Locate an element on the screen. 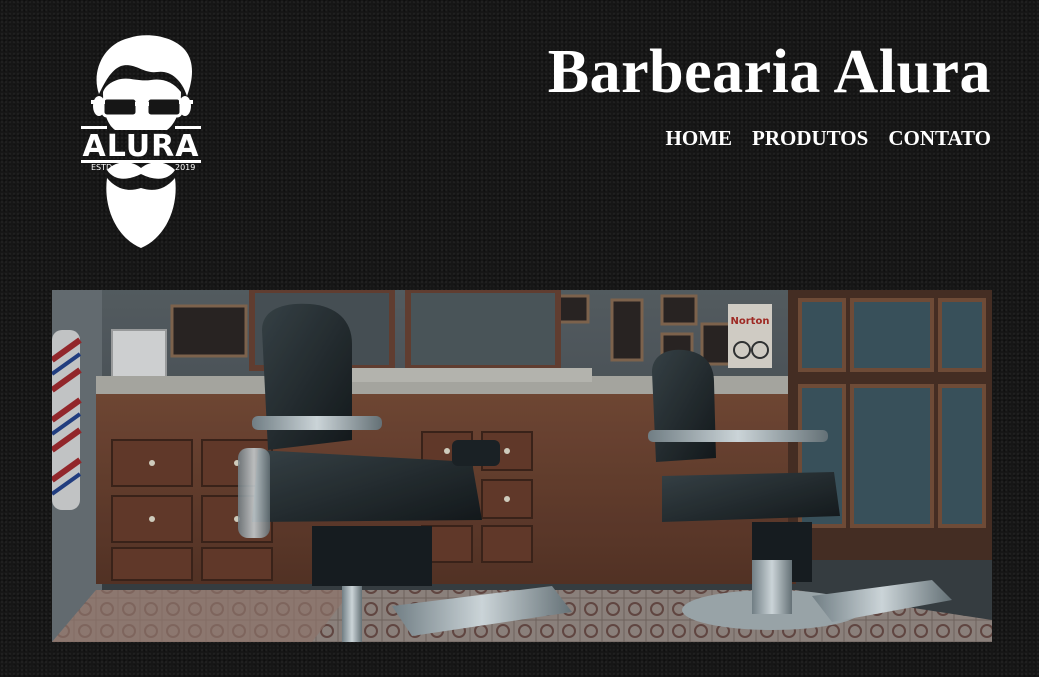  nav-item-produtos: PRODUTOS is located at coordinates (810, 138).